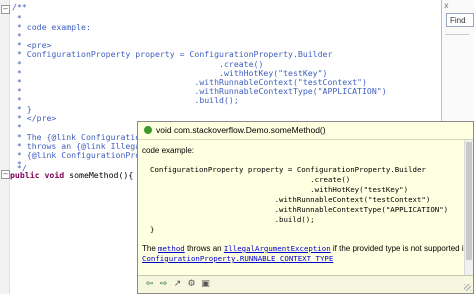 The width and height of the screenshot is (474, 294). I want to click on hover-scrollbar, so click(468, 207).